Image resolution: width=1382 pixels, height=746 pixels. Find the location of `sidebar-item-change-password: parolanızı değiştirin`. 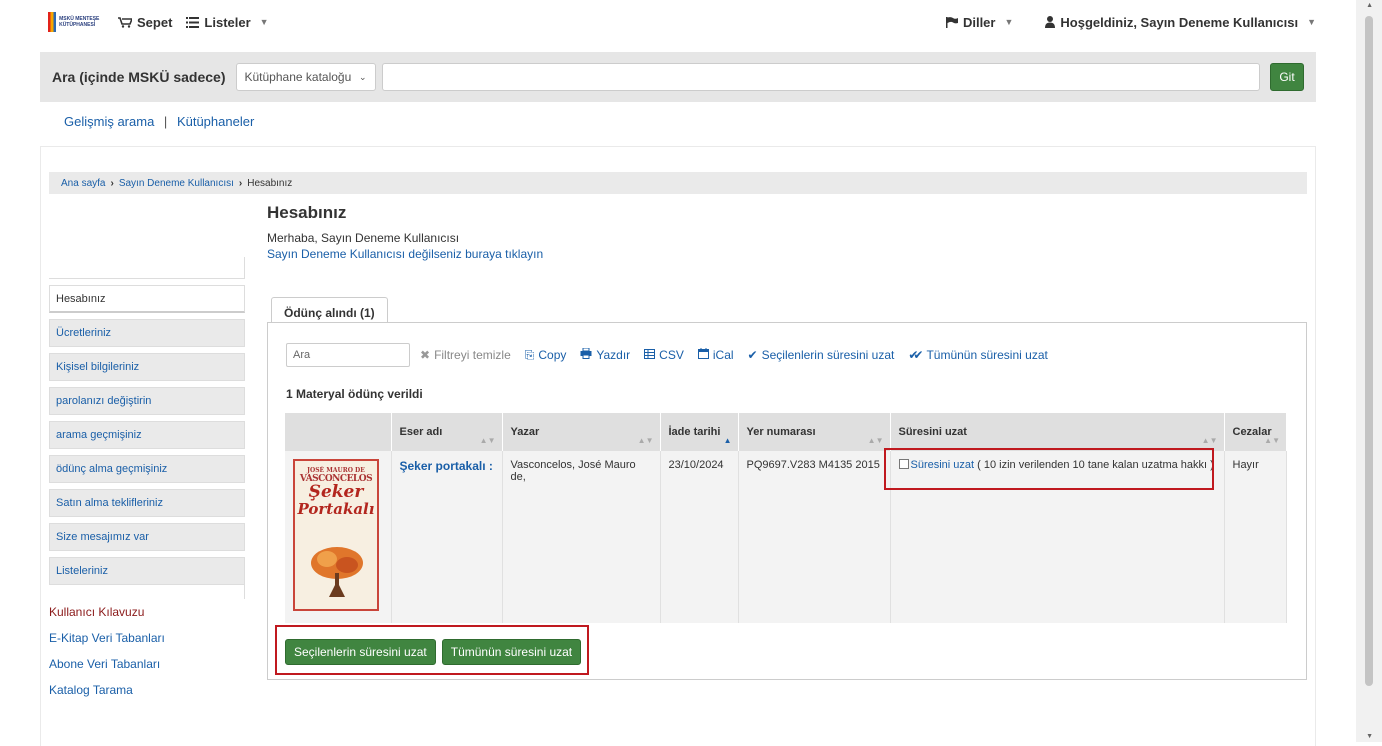

sidebar-item-change-password: parolanızı değiştirin is located at coordinates (147, 401).